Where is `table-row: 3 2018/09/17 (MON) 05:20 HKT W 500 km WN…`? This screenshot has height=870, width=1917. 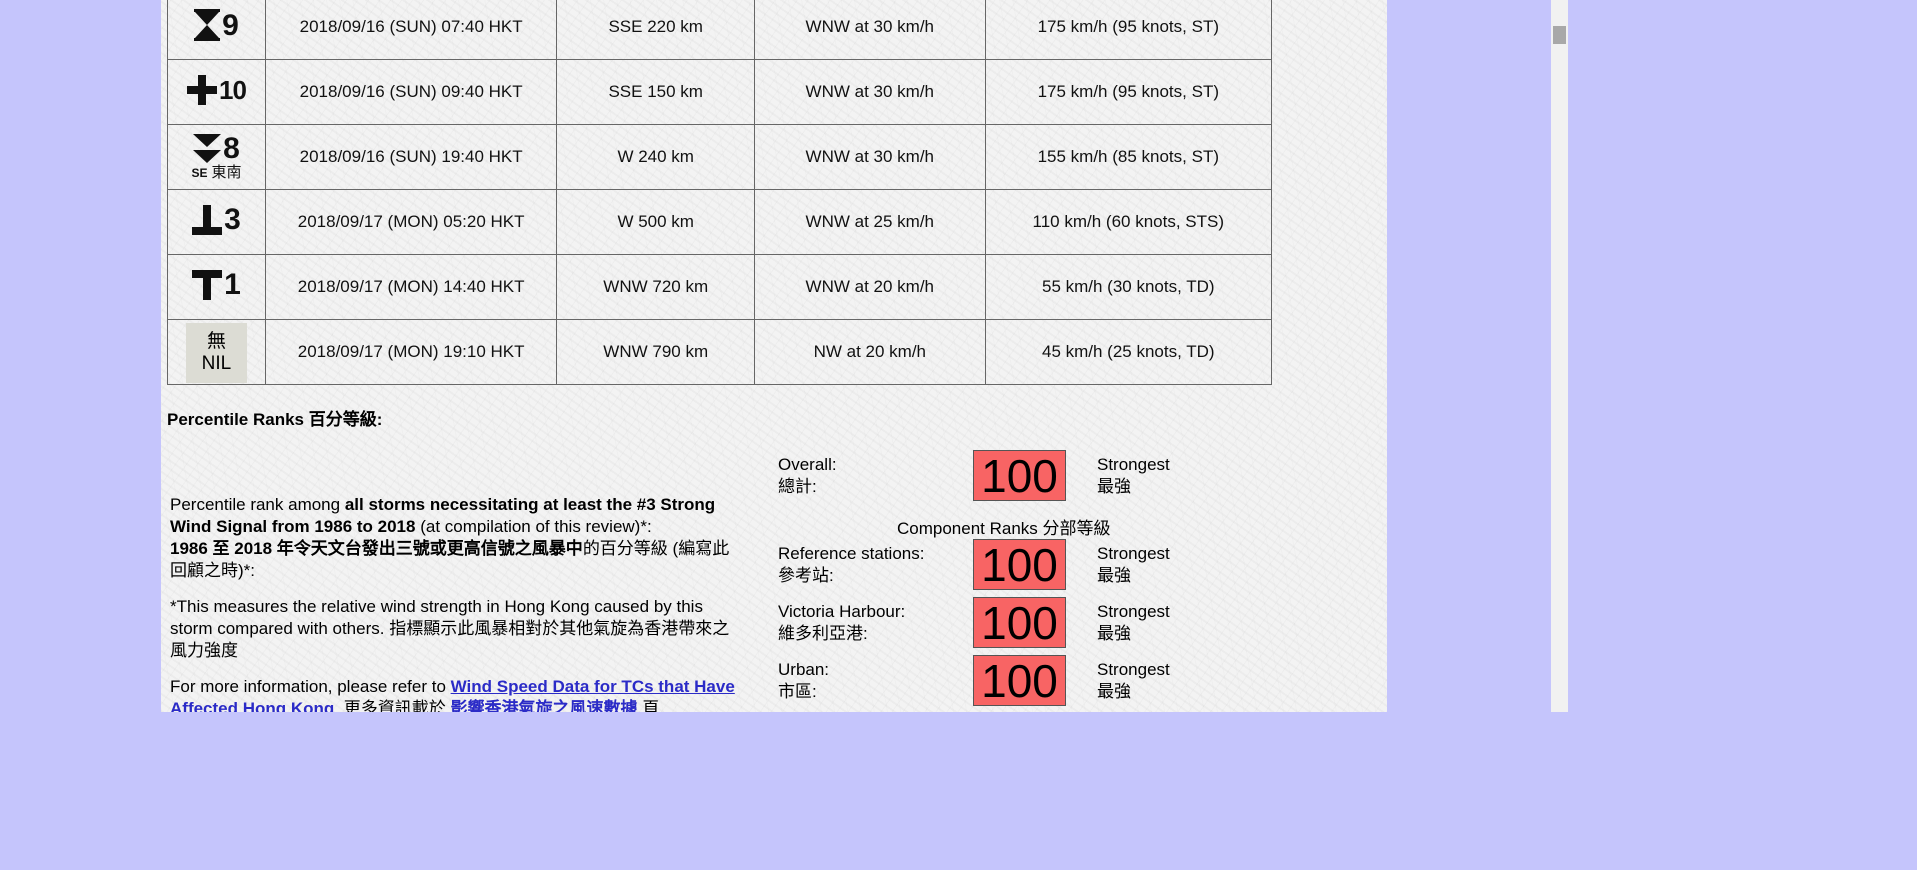 table-row: 3 2018/09/17 (MON) 05:20 HKT W 500 km WN… is located at coordinates (720, 222).